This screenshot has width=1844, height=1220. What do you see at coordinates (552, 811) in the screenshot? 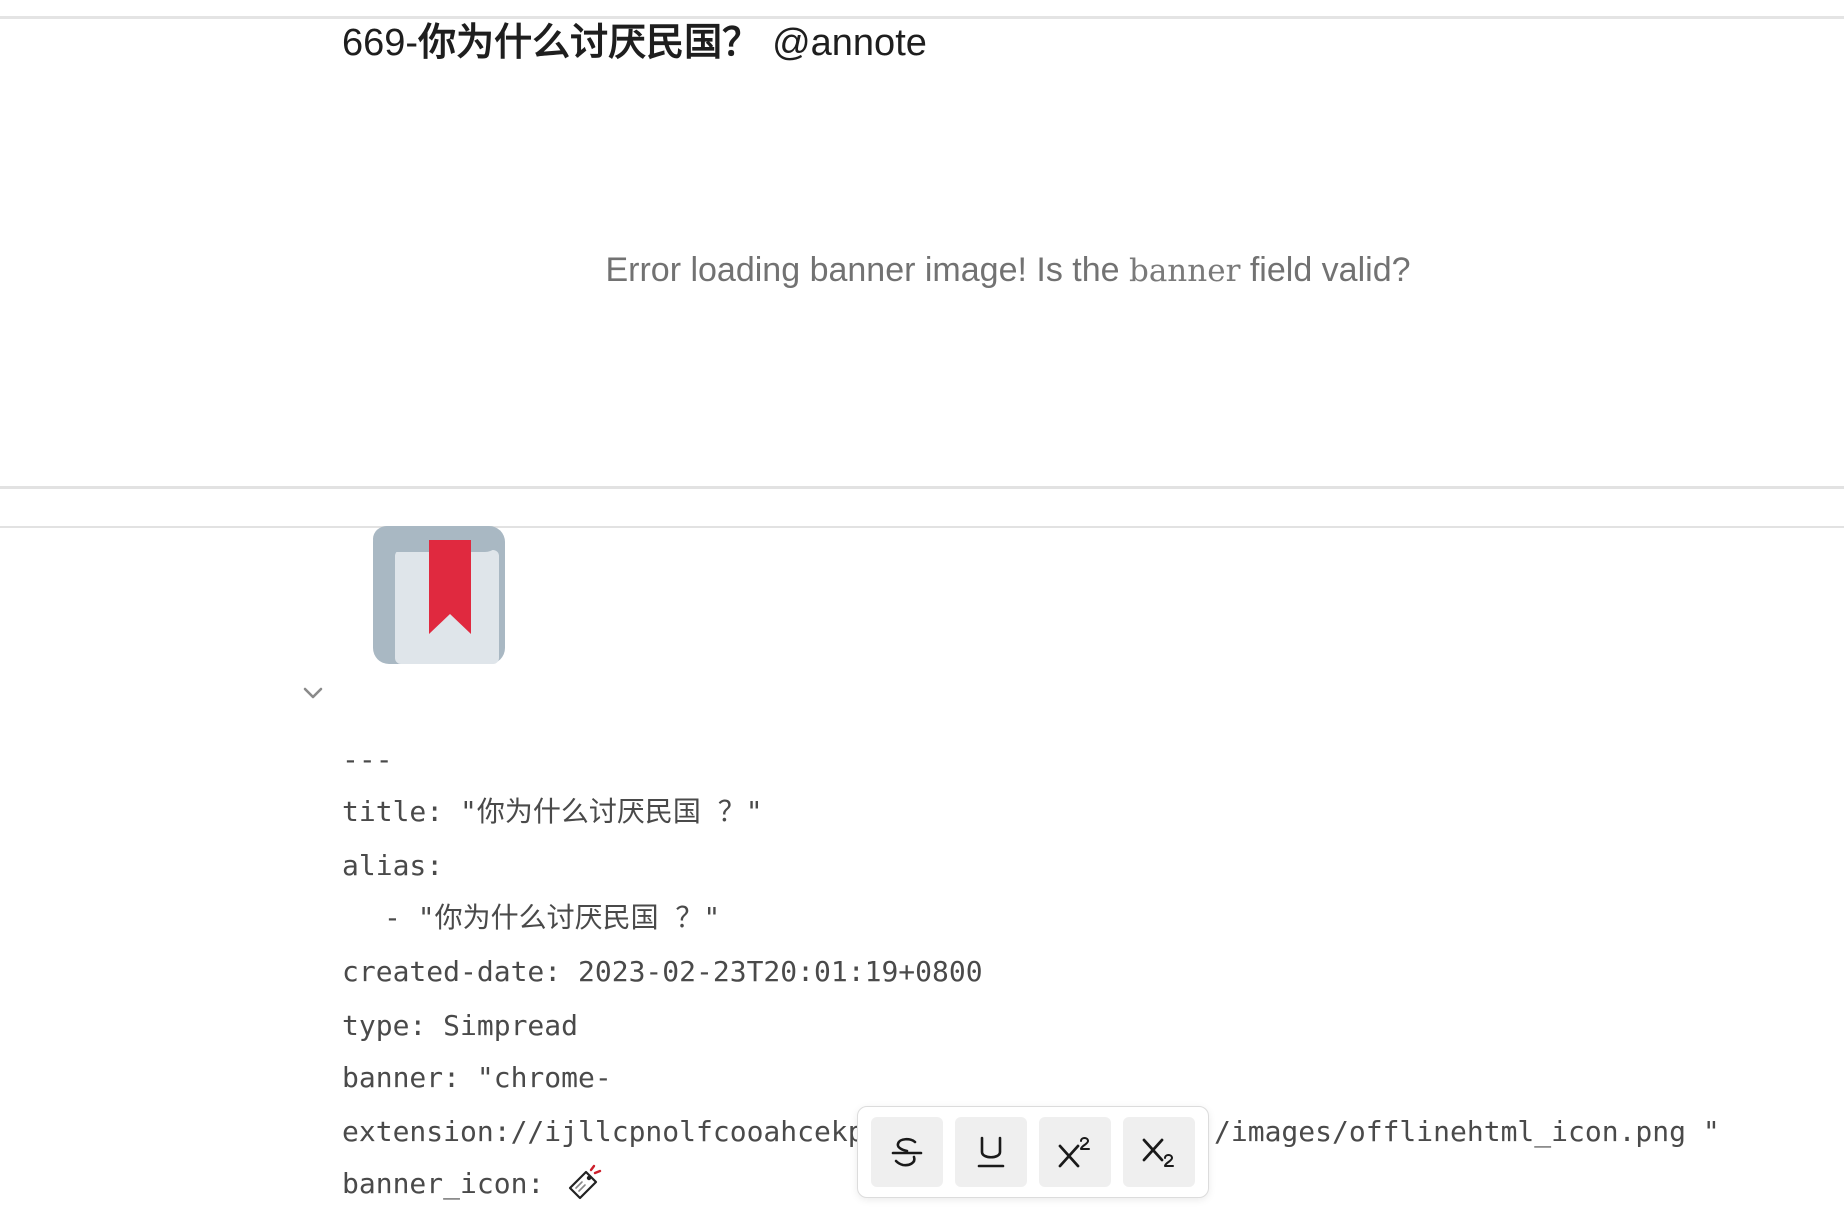
I see `frontmatter-title: title: "你为什么讨厌民国 ？"` at bounding box center [552, 811].